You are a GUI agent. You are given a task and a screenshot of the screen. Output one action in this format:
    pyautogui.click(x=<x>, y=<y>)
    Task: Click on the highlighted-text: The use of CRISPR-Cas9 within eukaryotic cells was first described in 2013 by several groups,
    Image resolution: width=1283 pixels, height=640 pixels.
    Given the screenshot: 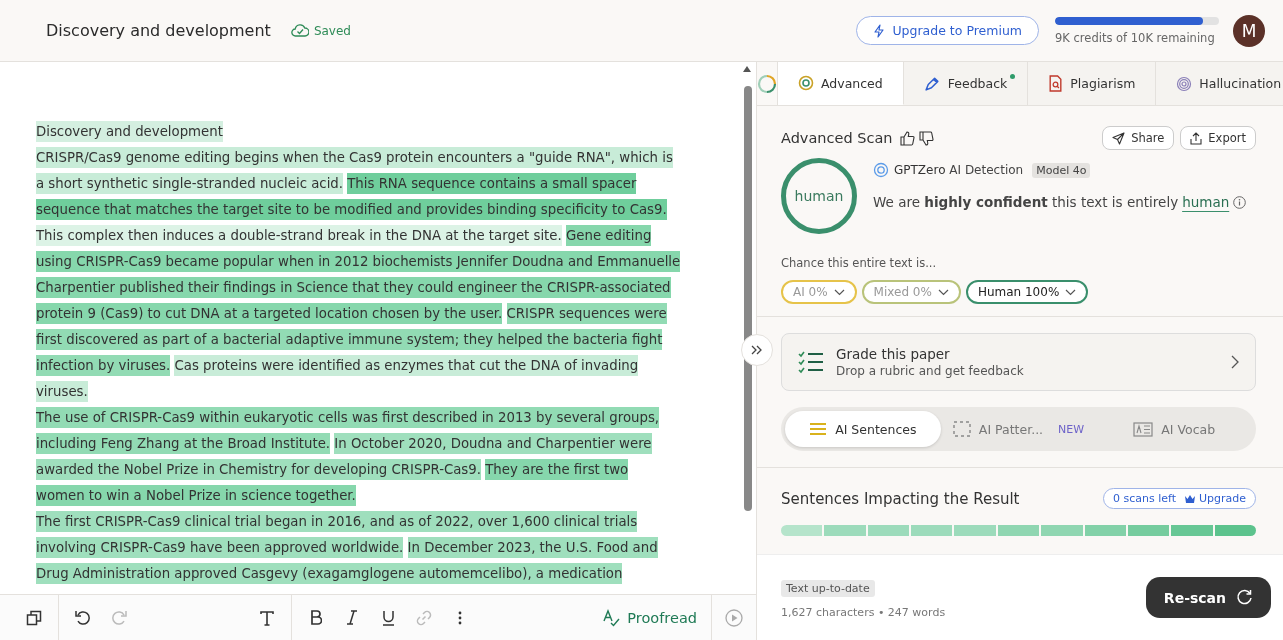 What is the action you would take?
    pyautogui.click(x=348, y=417)
    